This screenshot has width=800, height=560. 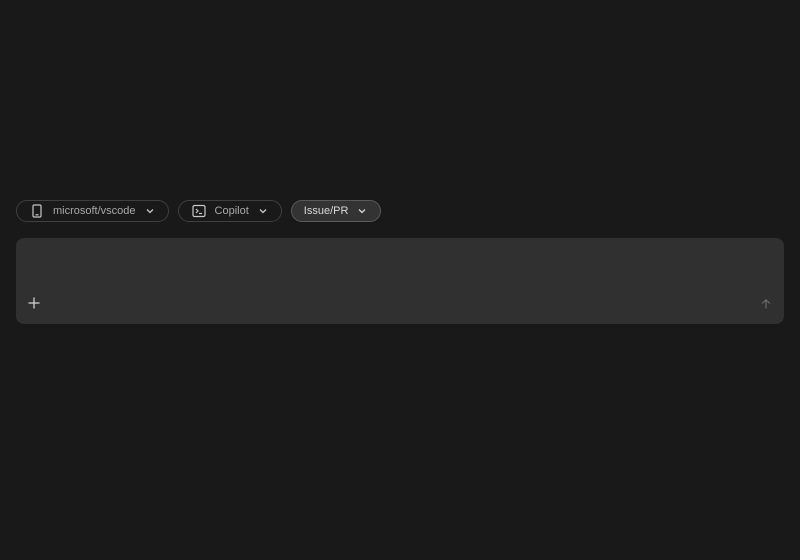 I want to click on add-context-button, so click(x=34, y=305).